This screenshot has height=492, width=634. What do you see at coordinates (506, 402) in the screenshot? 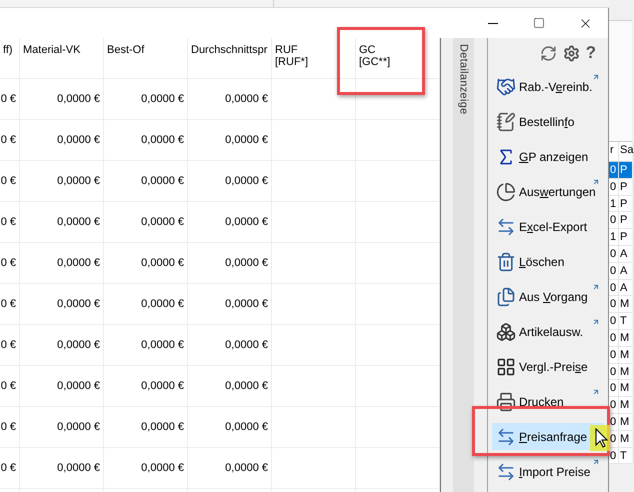
I see `printer-icon` at bounding box center [506, 402].